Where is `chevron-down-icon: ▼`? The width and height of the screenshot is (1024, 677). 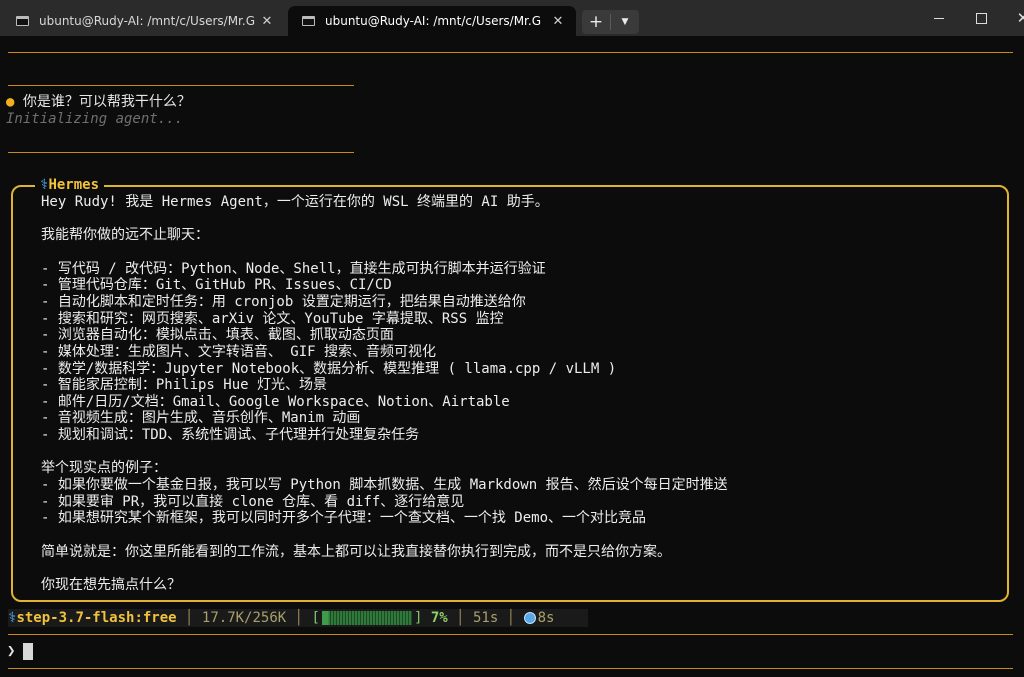
chevron-down-icon: ▼ is located at coordinates (625, 22).